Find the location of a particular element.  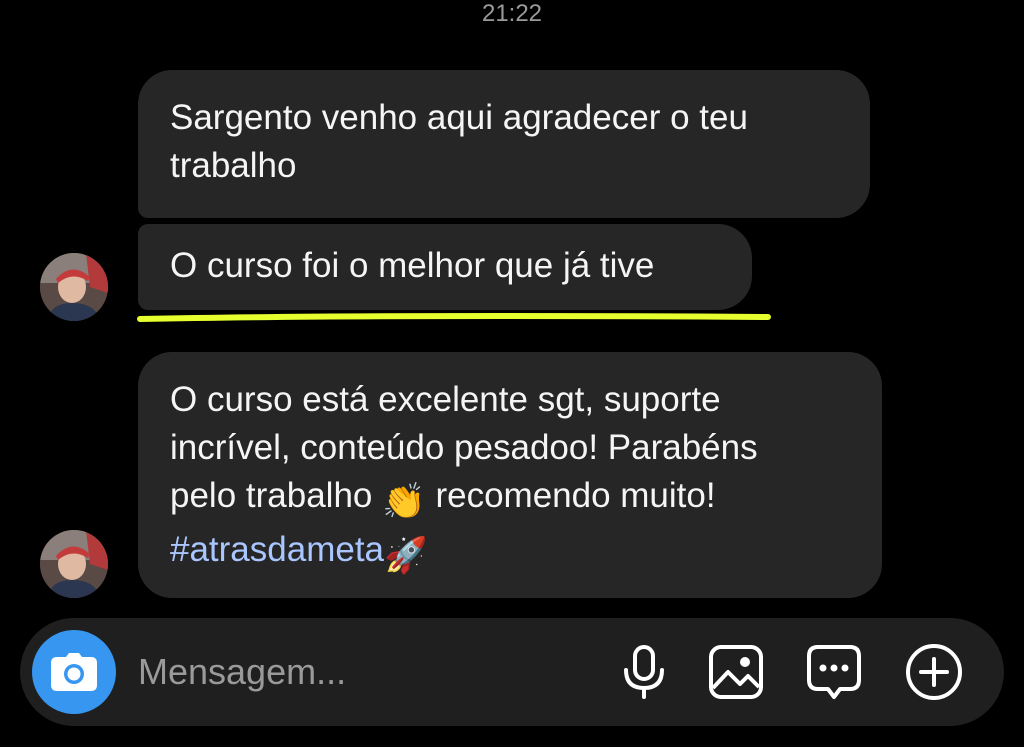

message-line: O curso está excelente sgt, suporte is located at coordinates (445, 399).